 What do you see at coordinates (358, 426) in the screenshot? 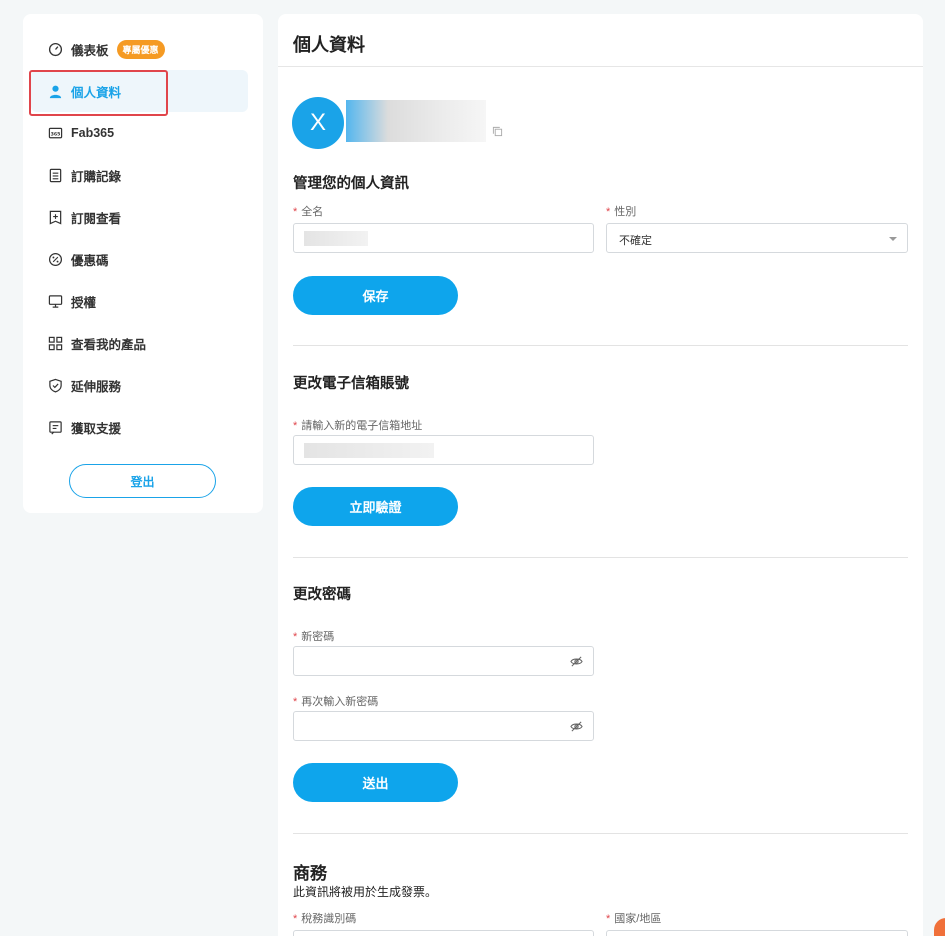
I see `new-email-label: * 請輸入新的電子信箱地址` at bounding box center [358, 426].